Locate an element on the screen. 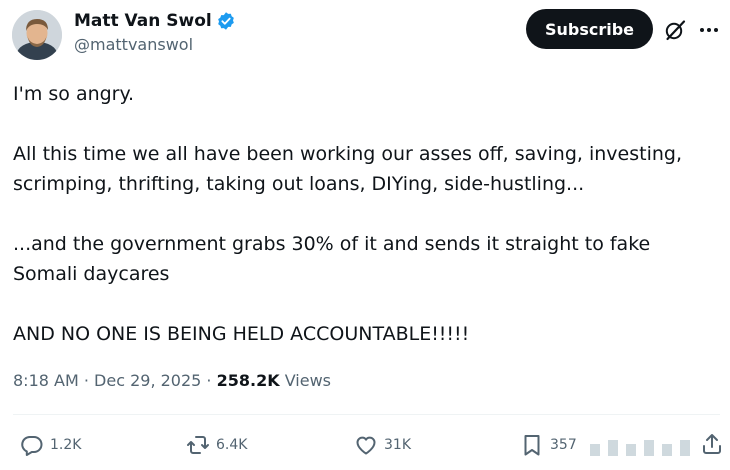 The image size is (730, 470). name-row: Matt Van Swol is located at coordinates (155, 21).